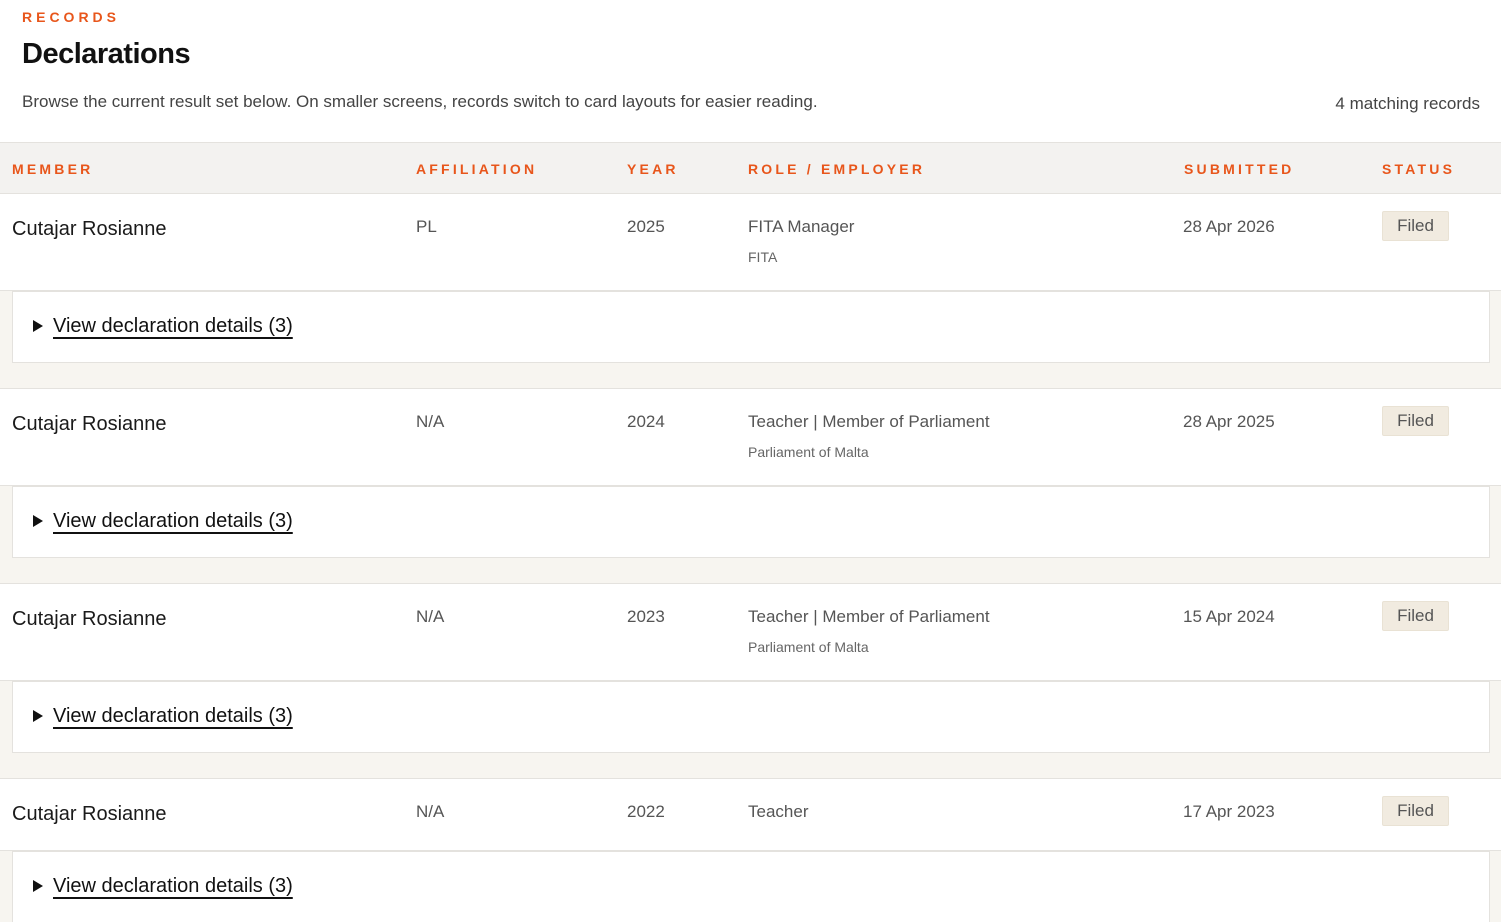 The image size is (1501, 922). What do you see at coordinates (1229, 616) in the screenshot?
I see `submitted-date: 15 Apr 2024` at bounding box center [1229, 616].